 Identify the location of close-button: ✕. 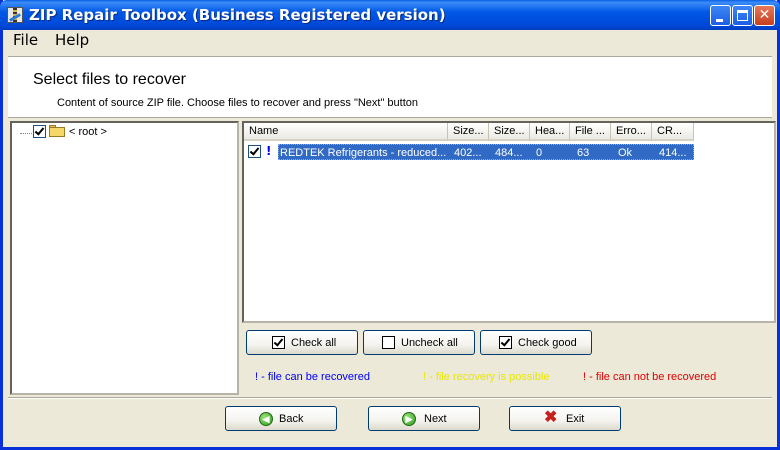
(764, 15).